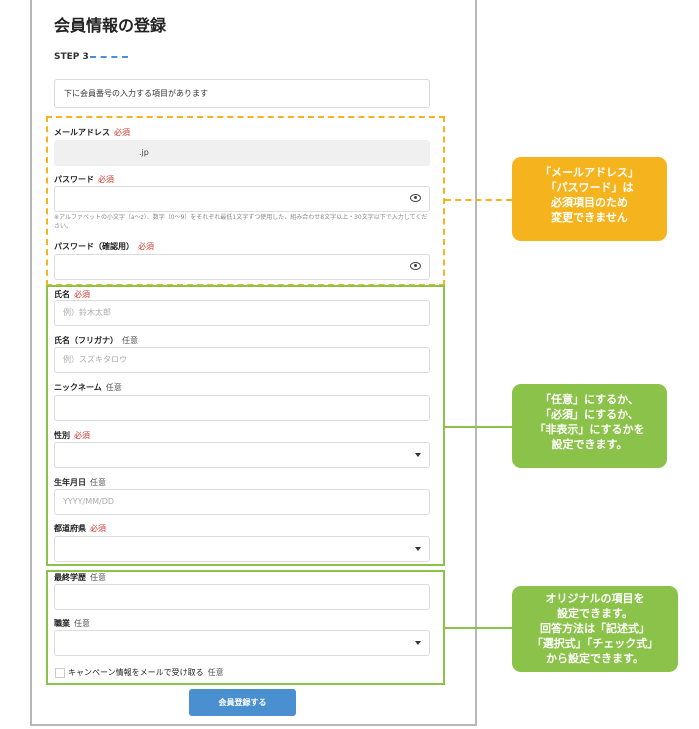 This screenshot has width=699, height=729. I want to click on callout-line: オリジナルの項目を, so click(595, 598).